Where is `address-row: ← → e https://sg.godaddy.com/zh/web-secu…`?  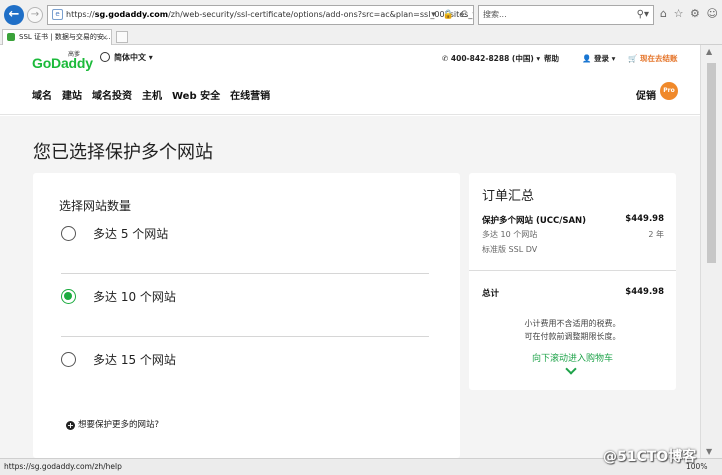
address-row: ← → e https://sg.godaddy.com/zh/web-secu… is located at coordinates (361, 15).